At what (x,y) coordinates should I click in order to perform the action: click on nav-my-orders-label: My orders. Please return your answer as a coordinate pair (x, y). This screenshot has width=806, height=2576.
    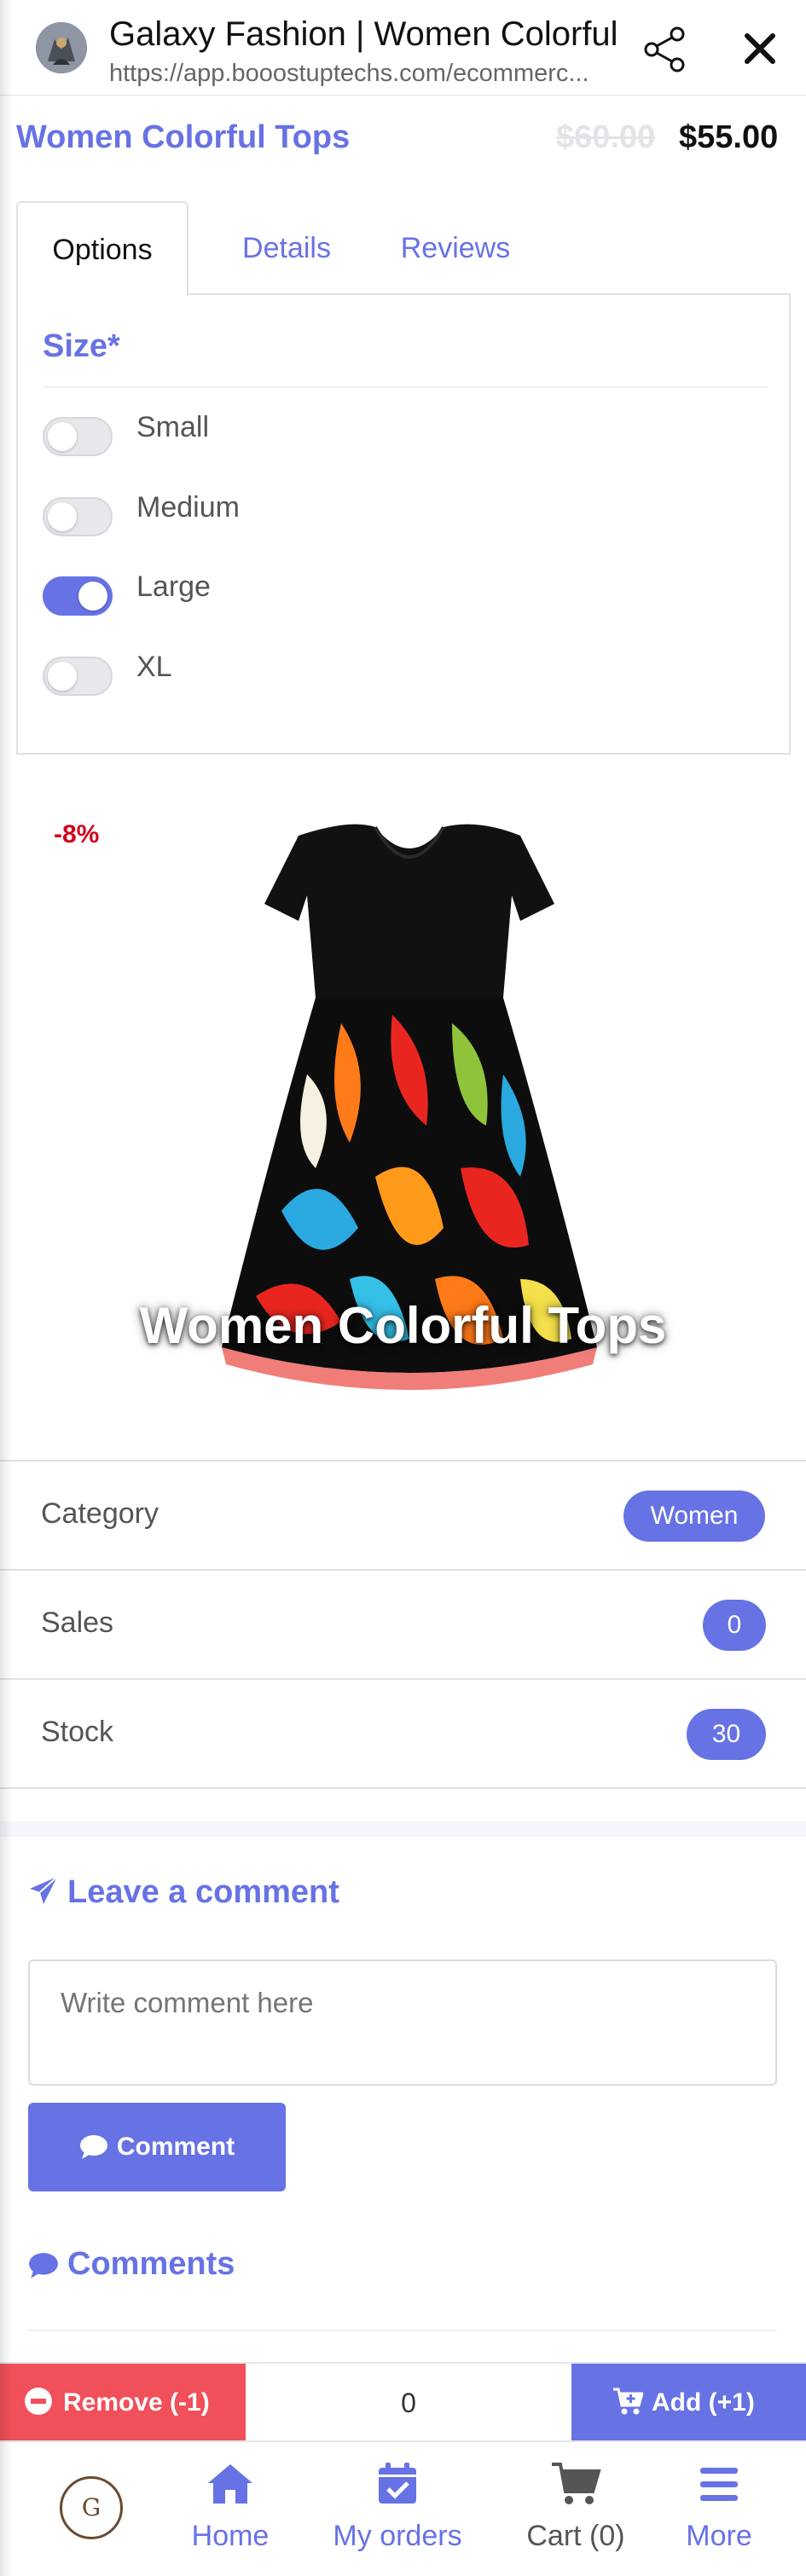
    Looking at the image, I should click on (398, 2536).